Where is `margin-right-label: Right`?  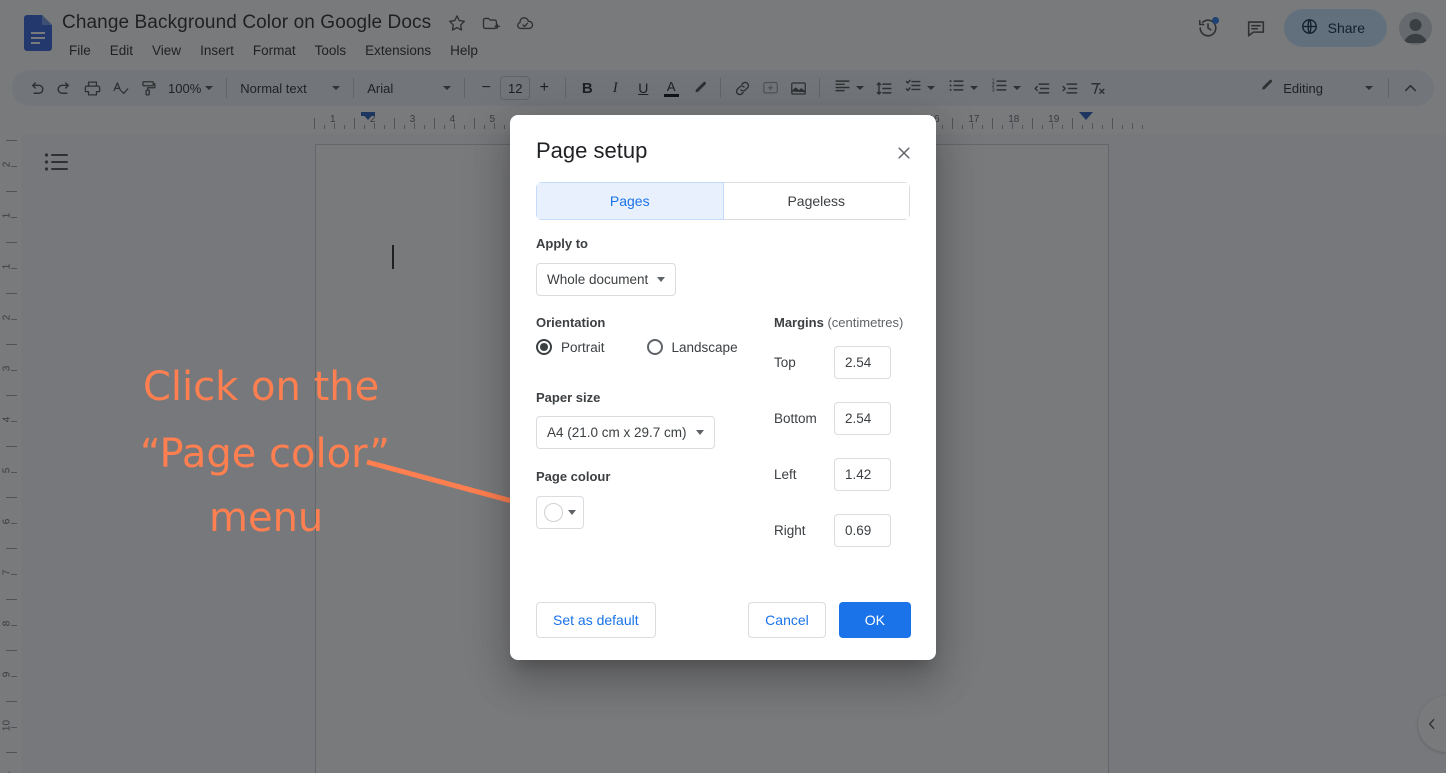 margin-right-label: Right is located at coordinates (790, 530).